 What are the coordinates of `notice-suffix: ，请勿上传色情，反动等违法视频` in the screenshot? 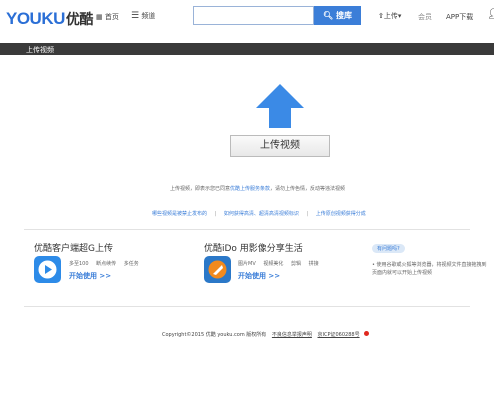 It's located at (308, 189).